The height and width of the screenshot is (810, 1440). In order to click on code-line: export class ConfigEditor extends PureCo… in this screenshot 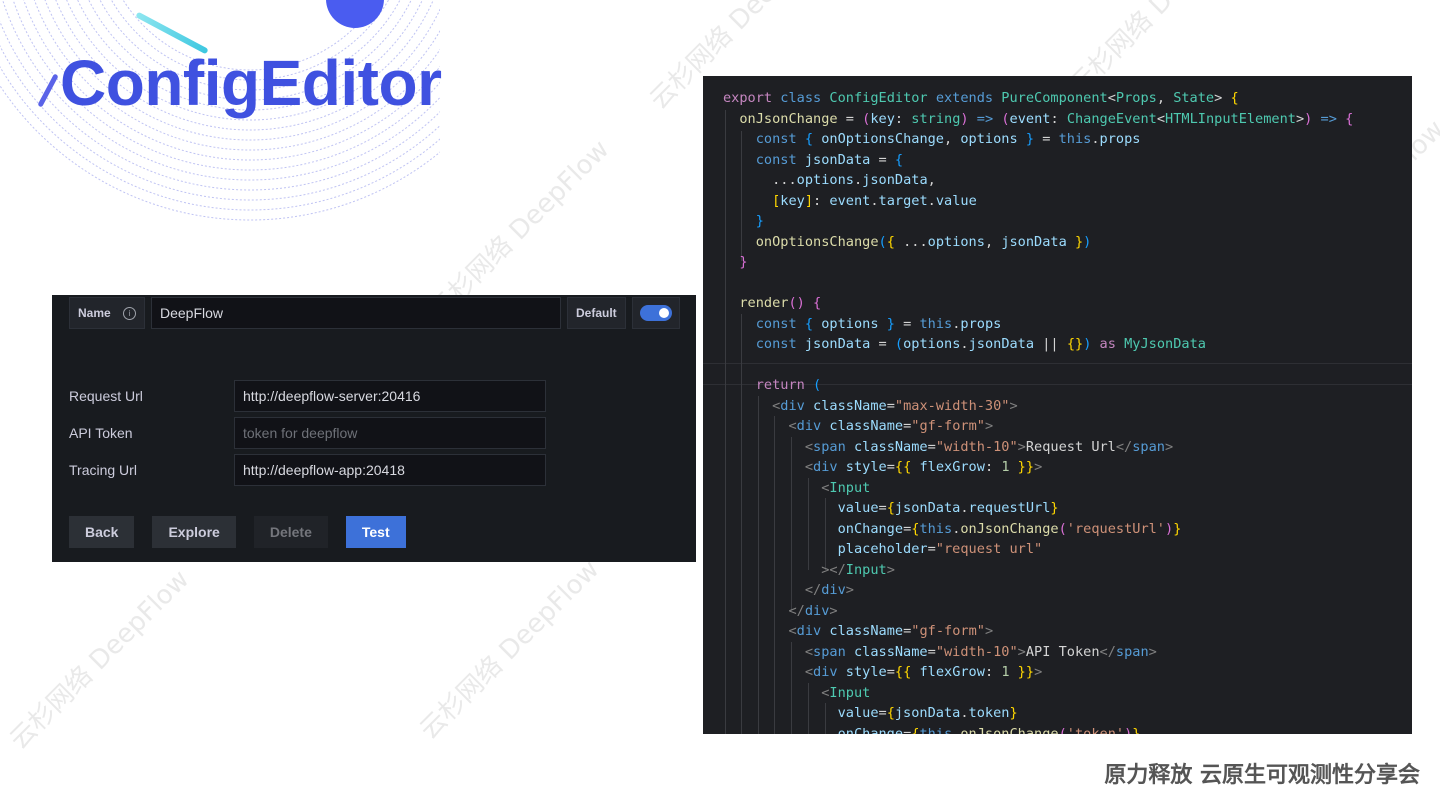, I will do `click(1038, 98)`.